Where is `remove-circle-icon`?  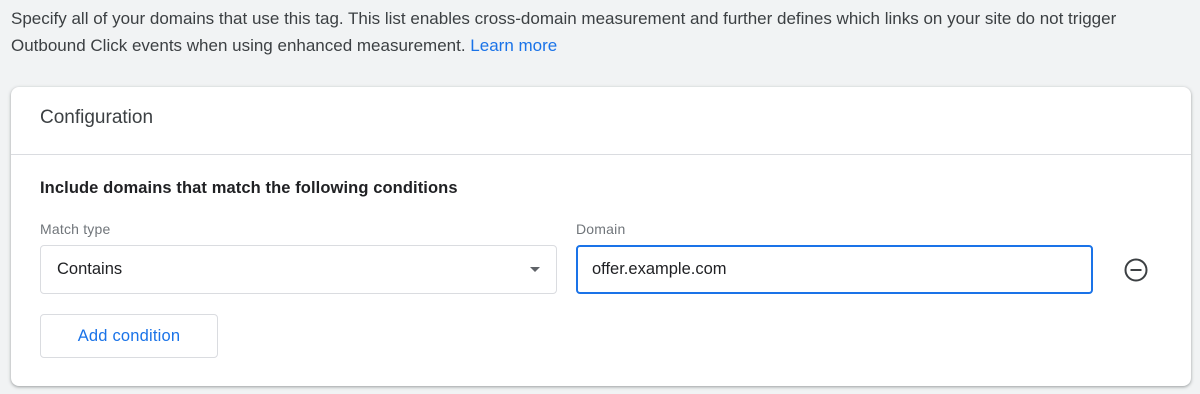
remove-circle-icon is located at coordinates (1136, 270).